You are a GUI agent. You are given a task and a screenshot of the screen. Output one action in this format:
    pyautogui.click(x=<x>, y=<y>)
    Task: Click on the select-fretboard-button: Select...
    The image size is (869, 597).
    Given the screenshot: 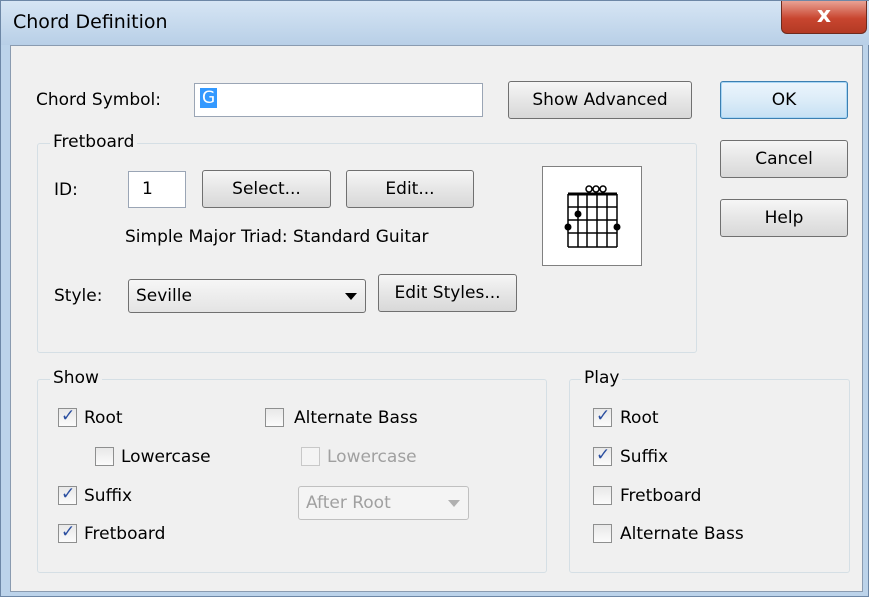 What is the action you would take?
    pyautogui.click(x=266, y=189)
    